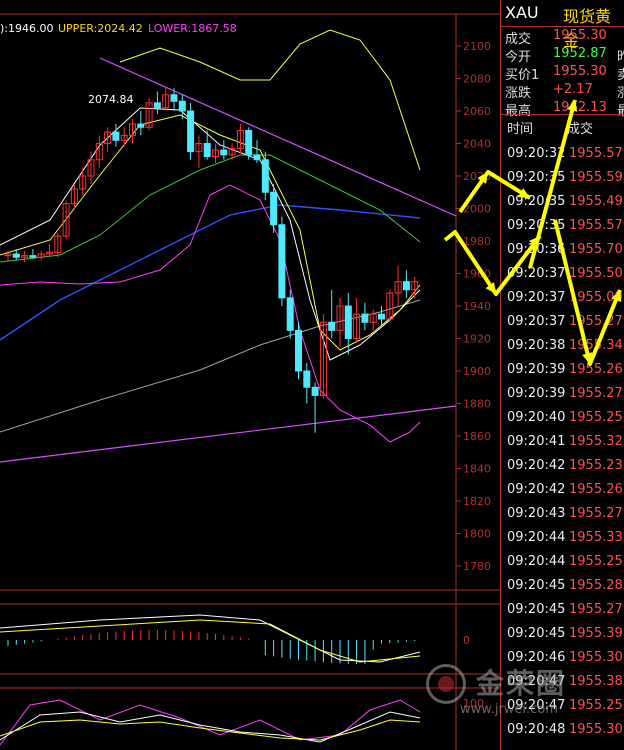 This screenshot has width=624, height=750. Describe the element at coordinates (509, 709) in the screenshot. I see `watermark-url: www.jrwei.com` at that location.